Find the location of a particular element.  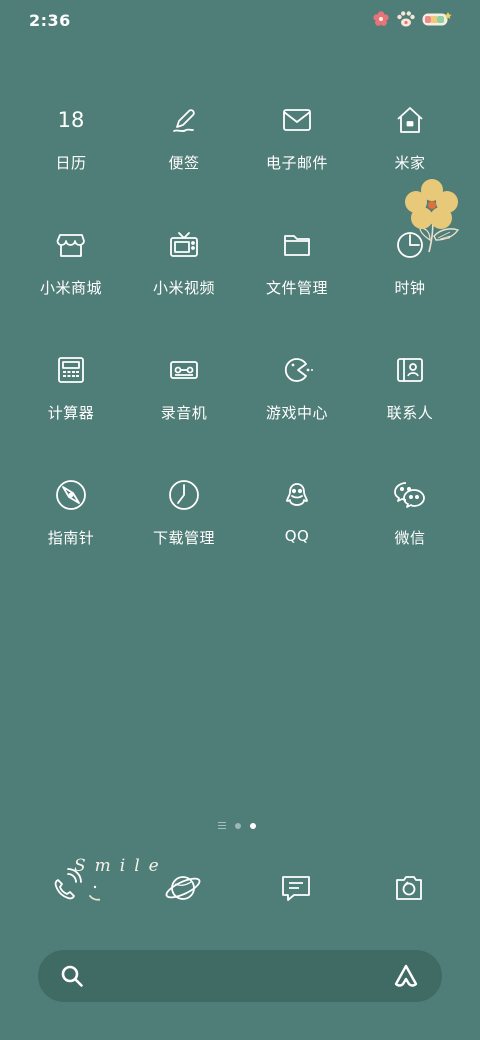

browser-planet-icon is located at coordinates (183, 890).